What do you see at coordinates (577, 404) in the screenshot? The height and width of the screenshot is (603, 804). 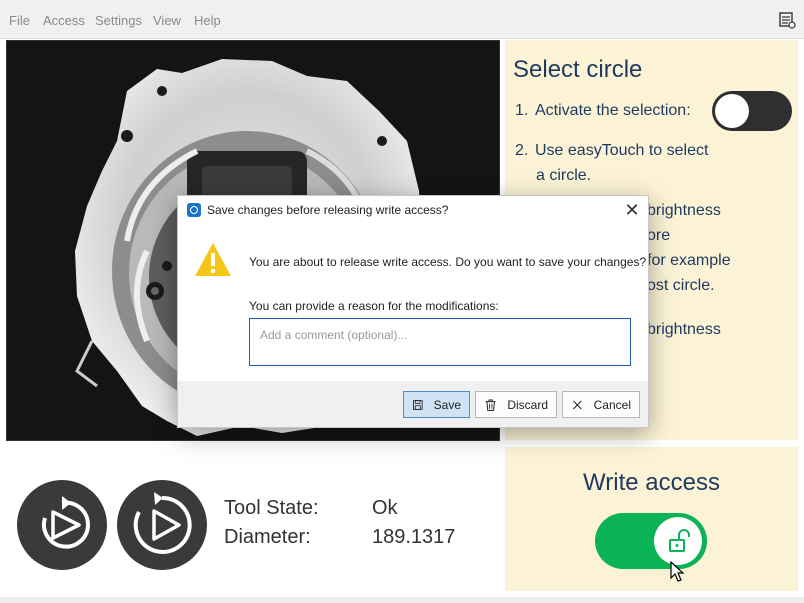 I see `cancel-icon` at bounding box center [577, 404].